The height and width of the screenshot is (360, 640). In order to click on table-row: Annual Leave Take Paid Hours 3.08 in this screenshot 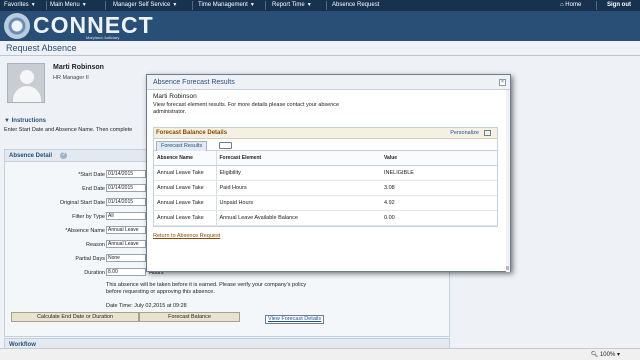, I will do `click(325, 188)`.